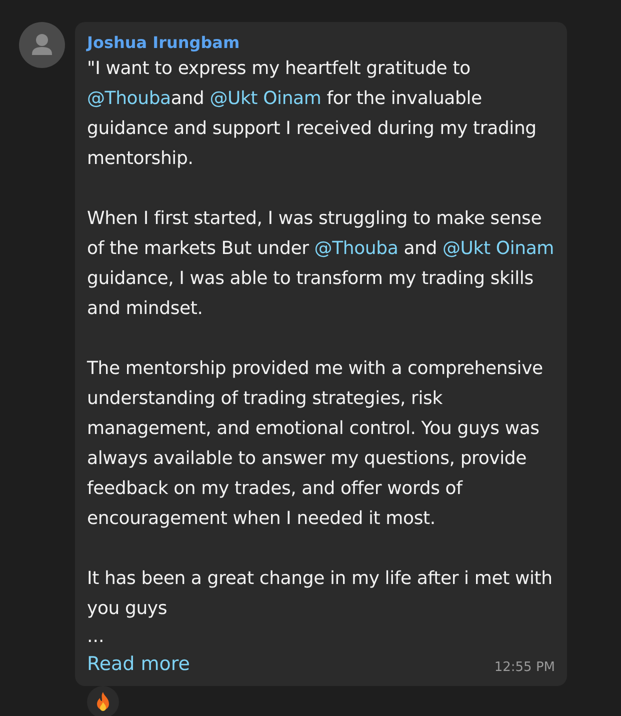 The width and height of the screenshot is (621, 716). What do you see at coordinates (312, 114) in the screenshot?
I see `message-paragraph: "I want to express my heartfelt gratitude to @Thoubaand @Ukt Oinam for the invaluable guidance and support I received during my trading mentorship.` at bounding box center [312, 114].